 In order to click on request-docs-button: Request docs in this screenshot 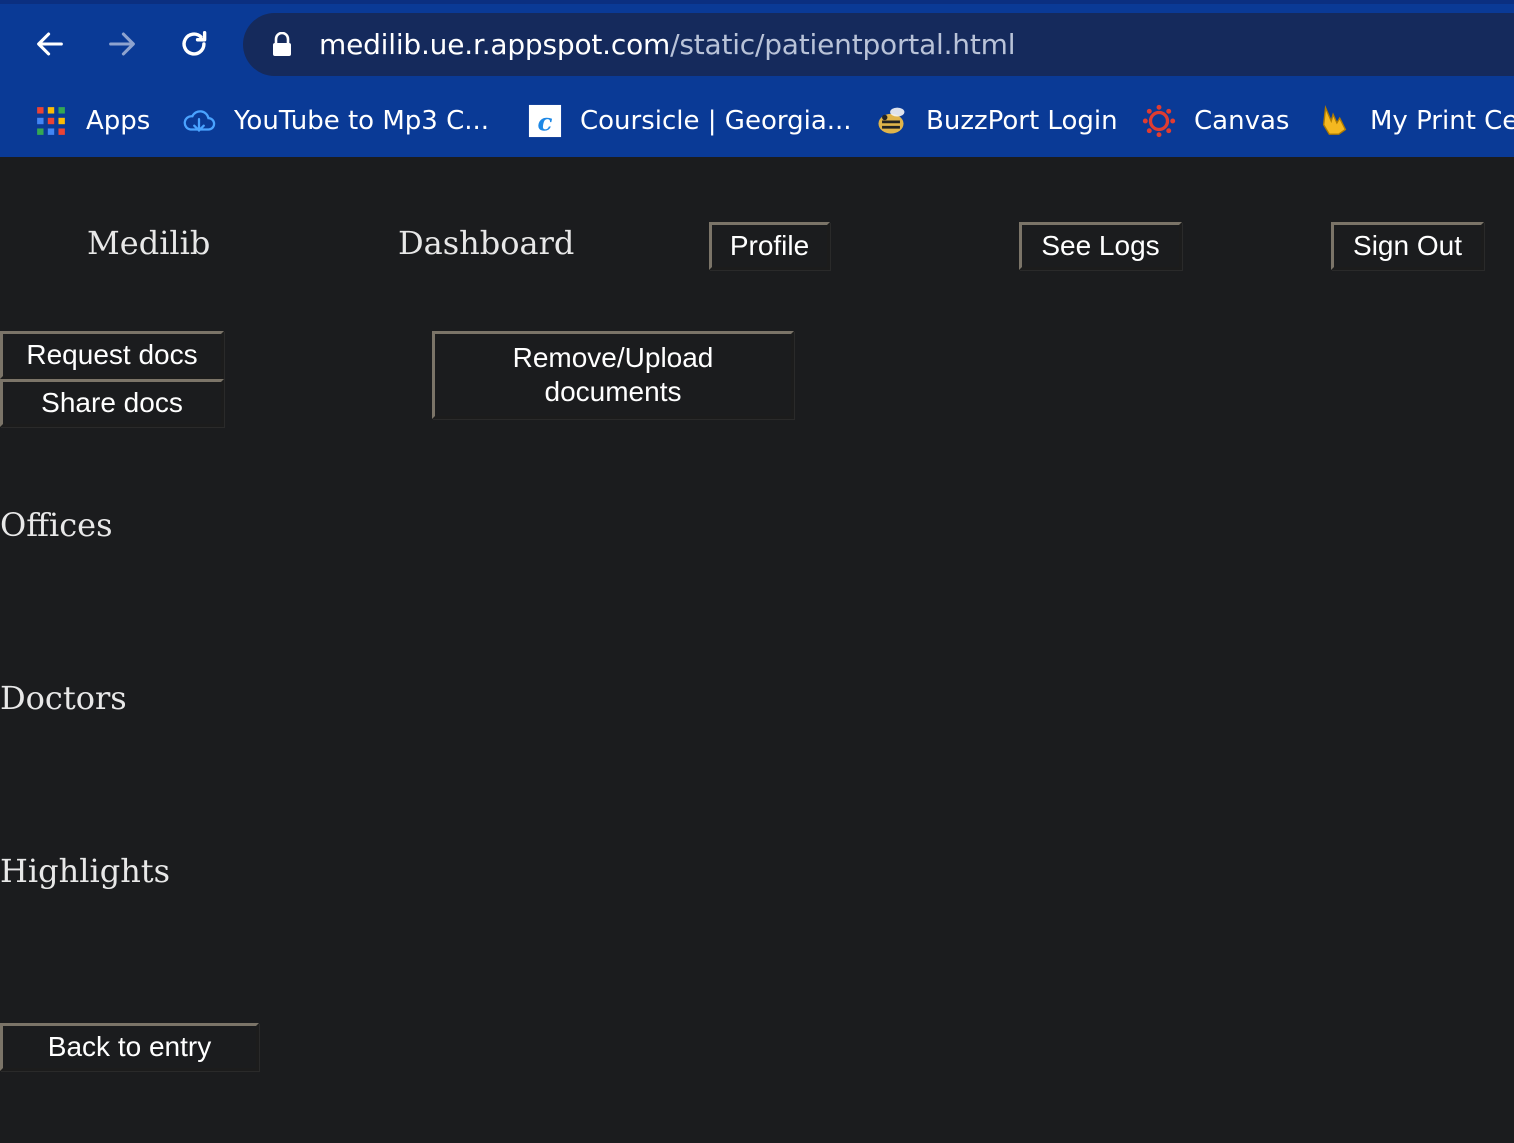, I will do `click(112, 355)`.